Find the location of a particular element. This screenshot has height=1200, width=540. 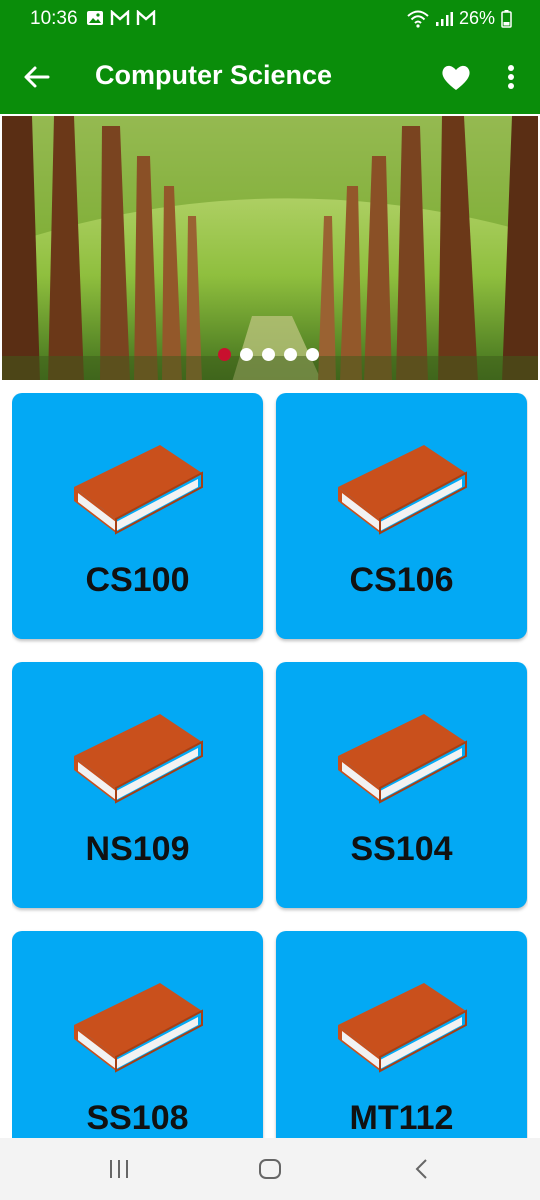

course-card: SS104 is located at coordinates (401, 785).